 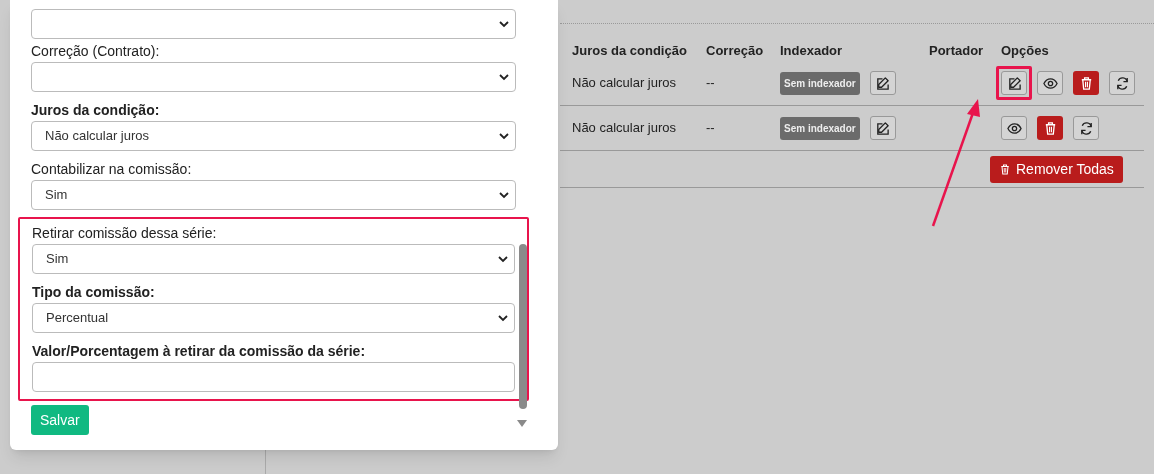 I want to click on field-label: Retirar comissão dessa série:, so click(x=125, y=233).